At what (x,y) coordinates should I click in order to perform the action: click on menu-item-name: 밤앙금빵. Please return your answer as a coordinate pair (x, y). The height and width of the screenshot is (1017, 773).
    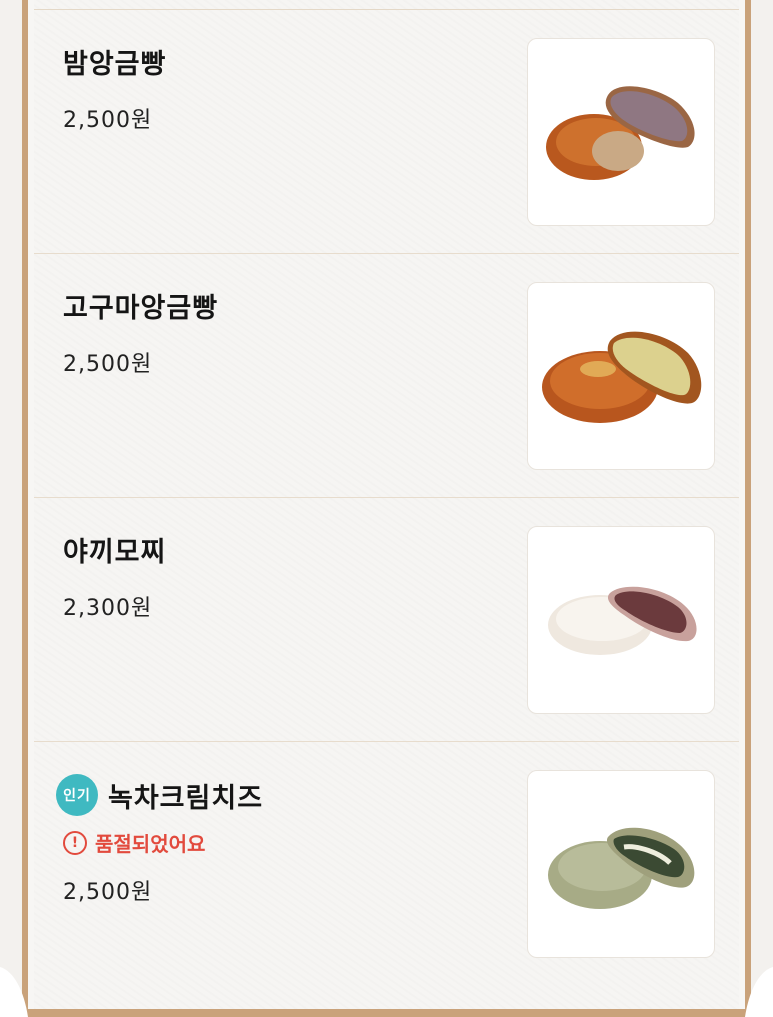
    Looking at the image, I should click on (114, 61).